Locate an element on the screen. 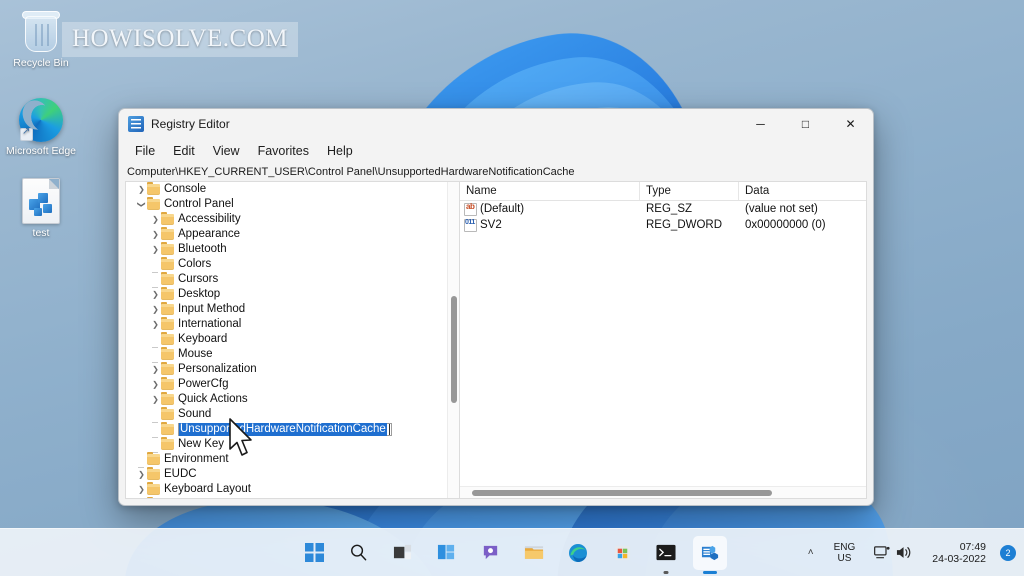 The image size is (1024, 576). column-header-data: Data is located at coordinates (802, 191).